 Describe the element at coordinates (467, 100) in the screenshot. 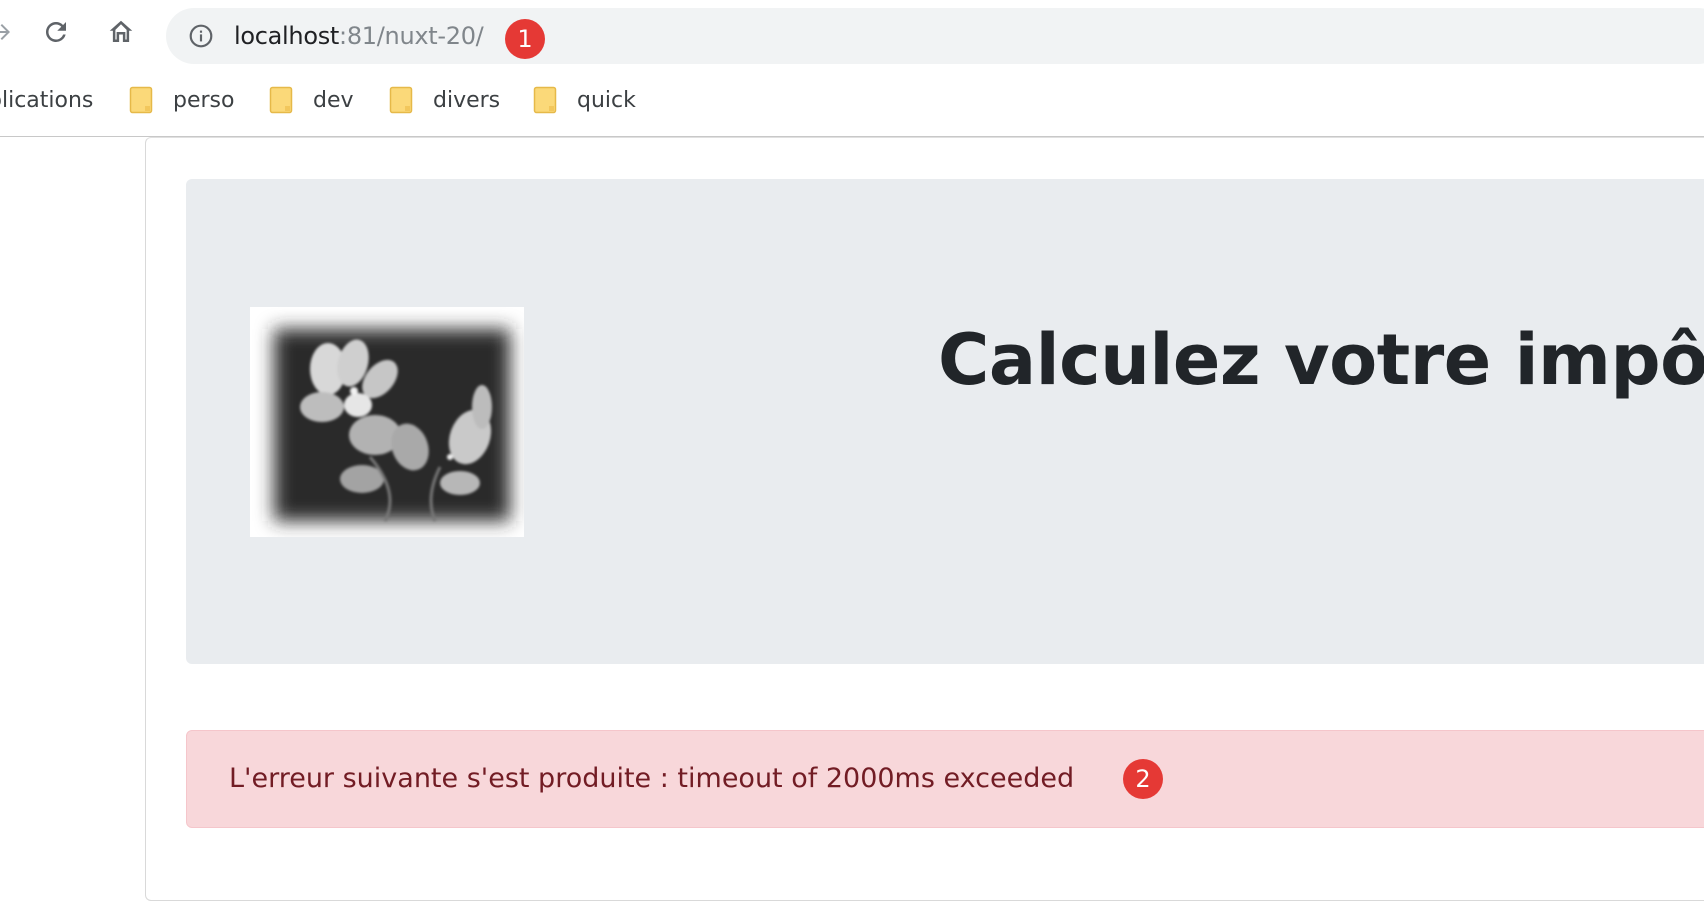

I see `bookmark-label: divers` at that location.